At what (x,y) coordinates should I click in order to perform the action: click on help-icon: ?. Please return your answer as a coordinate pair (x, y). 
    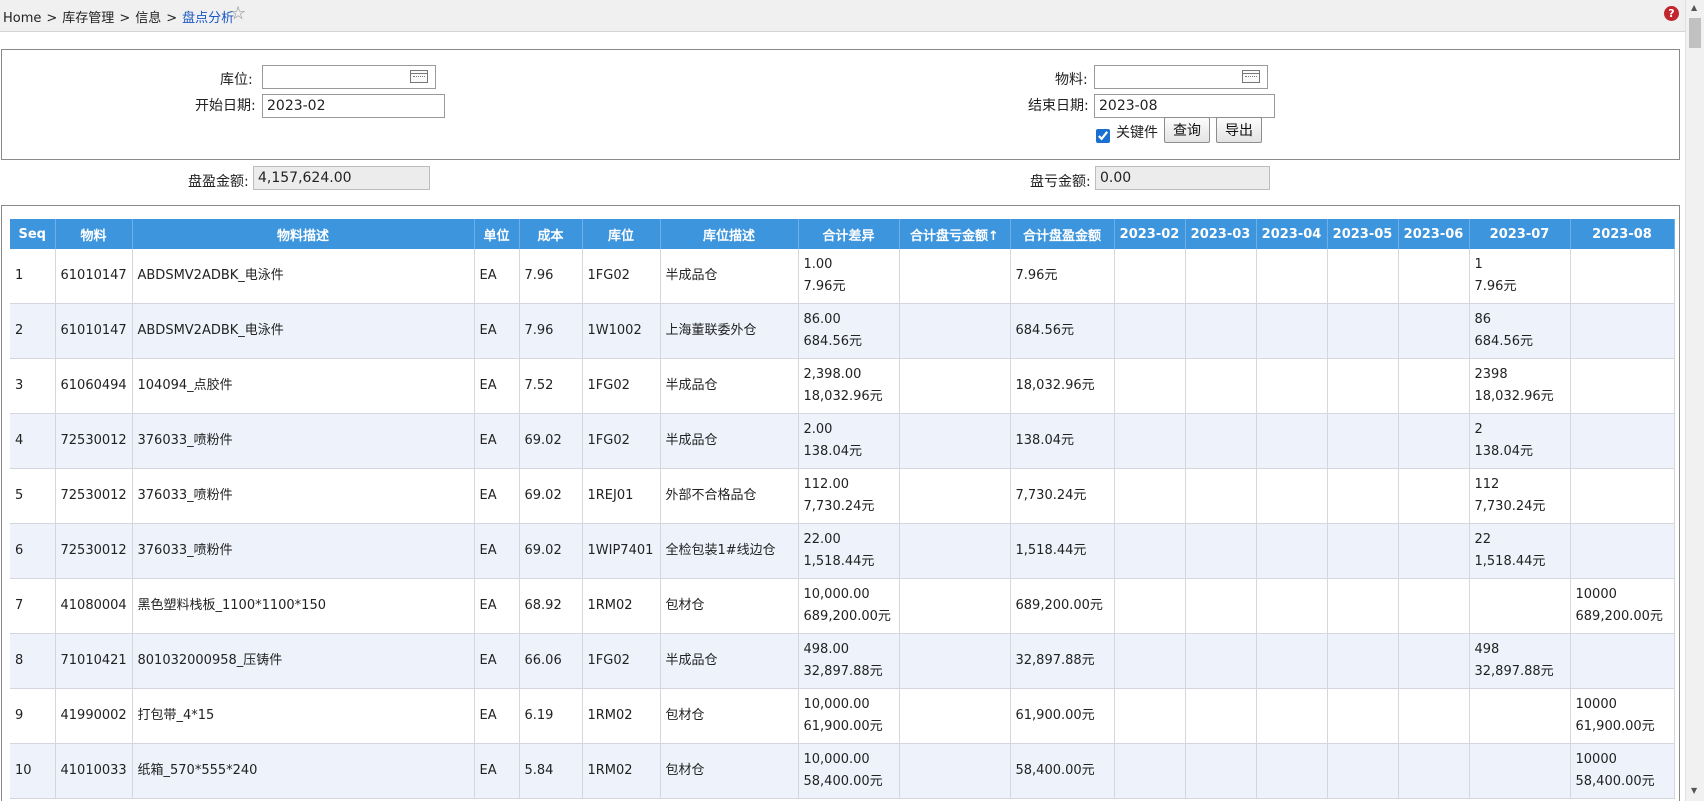
    Looking at the image, I should click on (1671, 13).